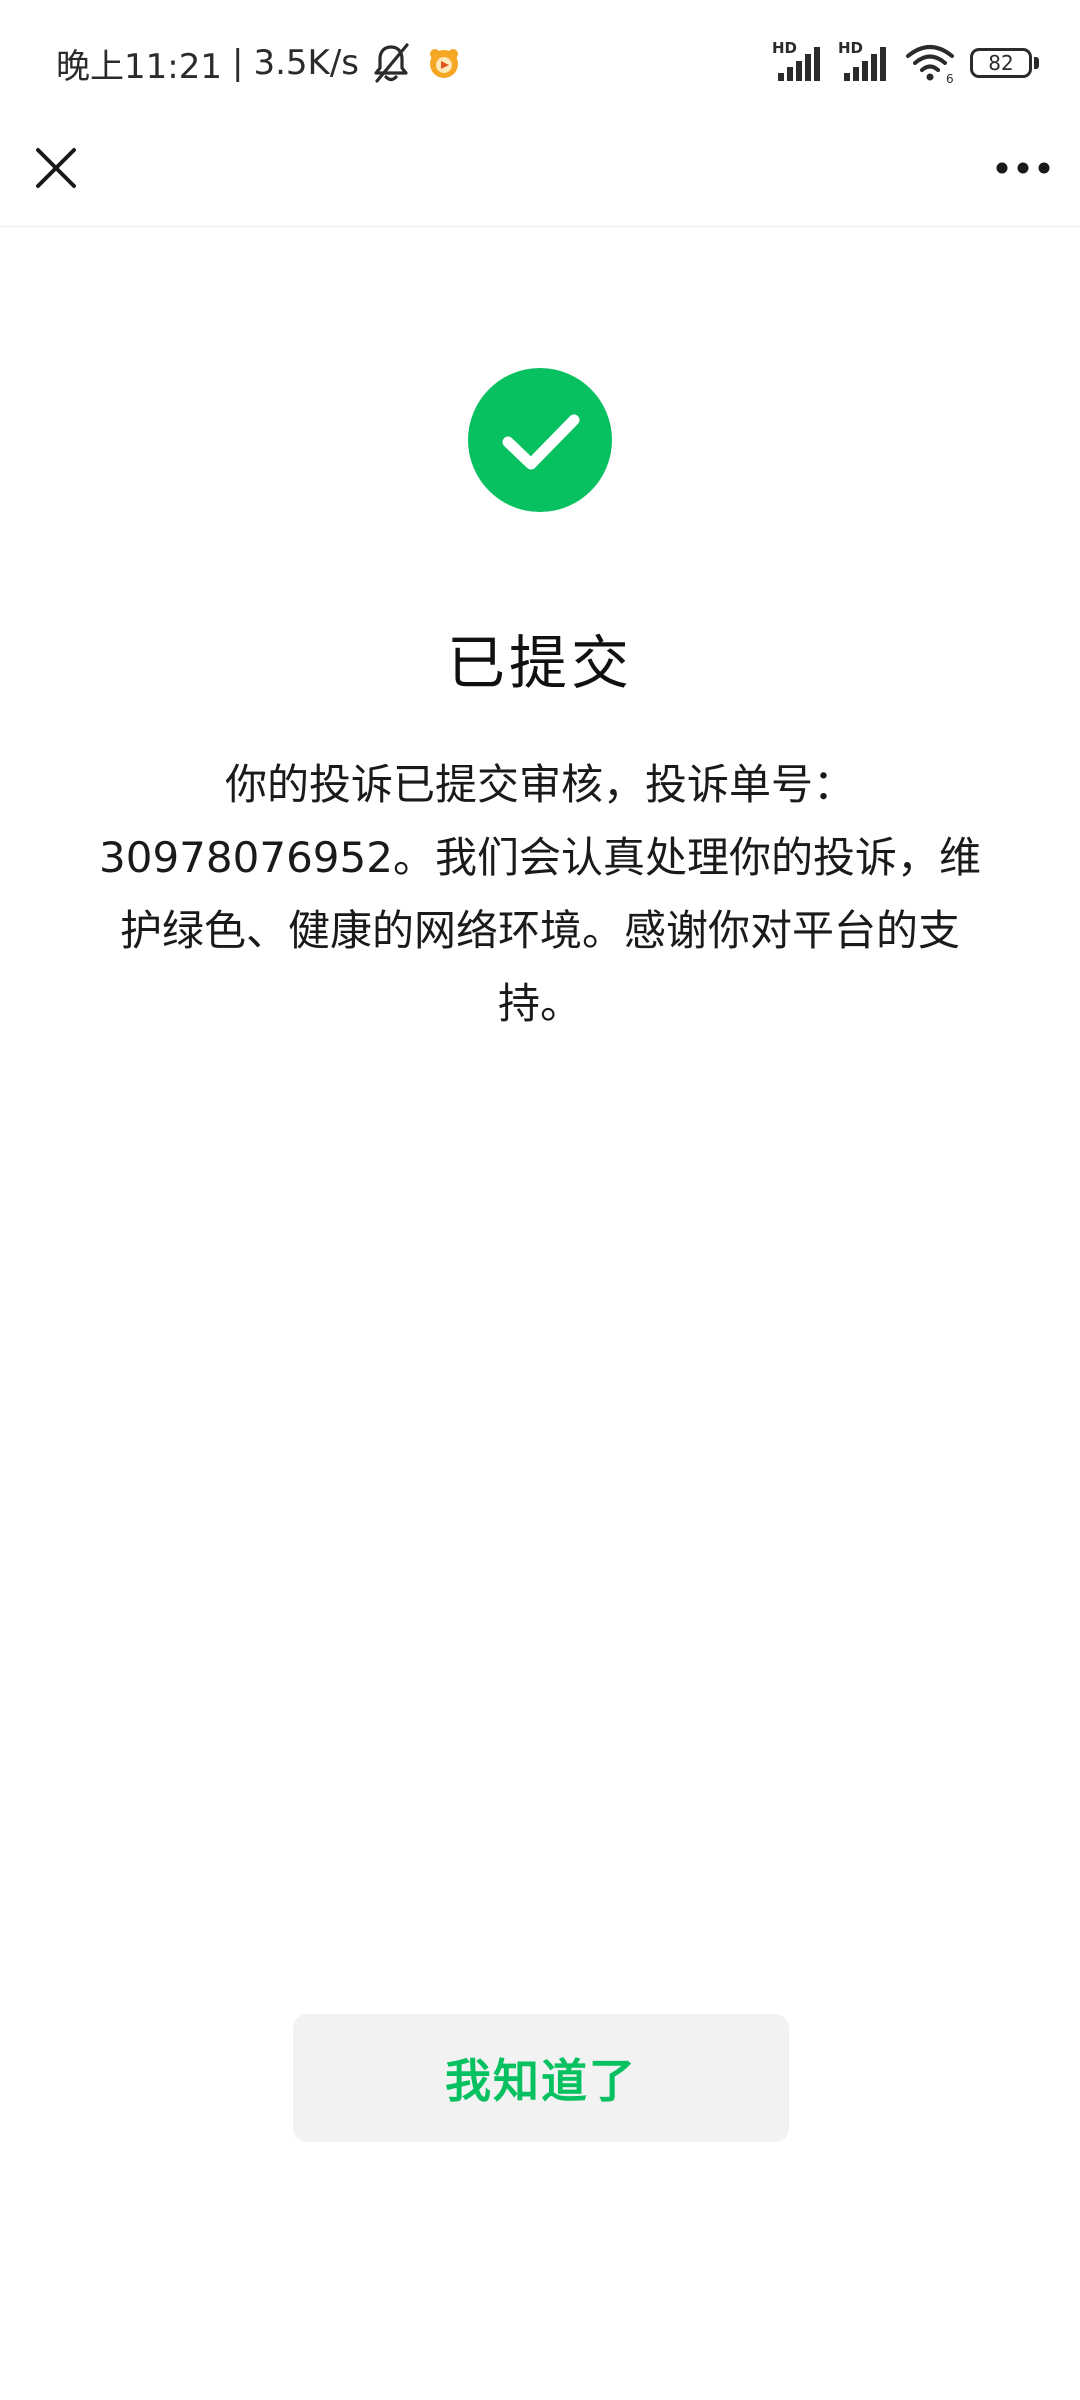 The width and height of the screenshot is (1080, 2400). I want to click on app-notification-icon, so click(444, 63).